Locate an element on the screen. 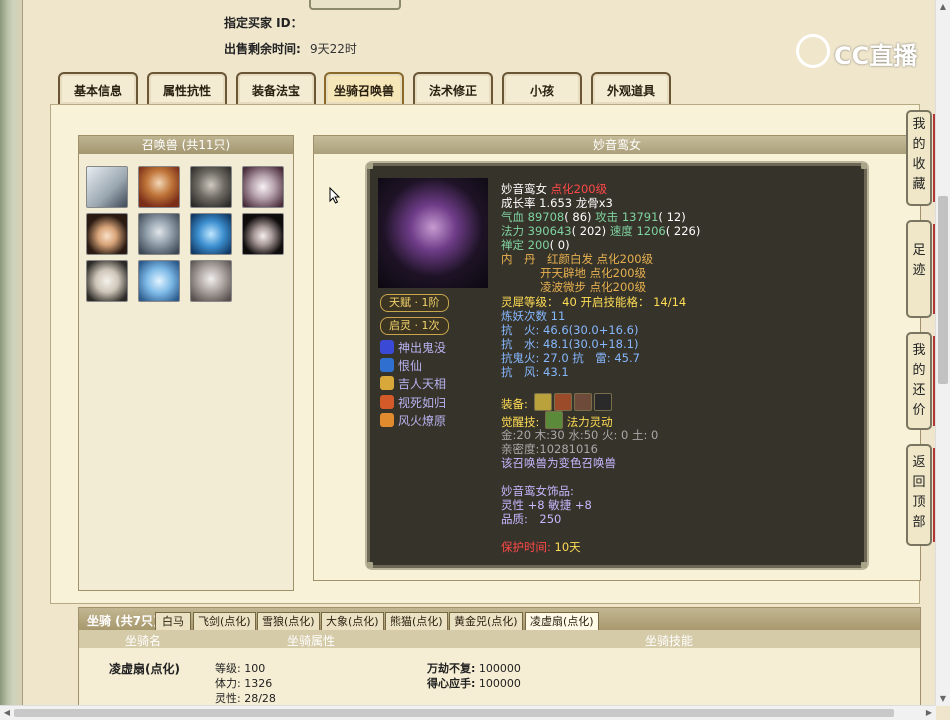 This screenshot has width=950, height=720. neidan-line-1: 内 丹 红颜白发 点化200级 is located at coordinates (577, 259).